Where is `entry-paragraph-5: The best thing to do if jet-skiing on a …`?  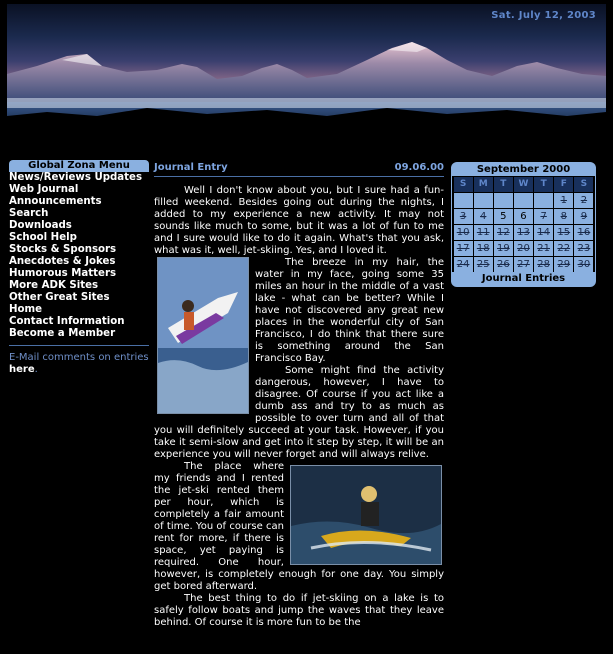
entry-paragraph-5: The best thing to do if jet-skiing on a … is located at coordinates (299, 610).